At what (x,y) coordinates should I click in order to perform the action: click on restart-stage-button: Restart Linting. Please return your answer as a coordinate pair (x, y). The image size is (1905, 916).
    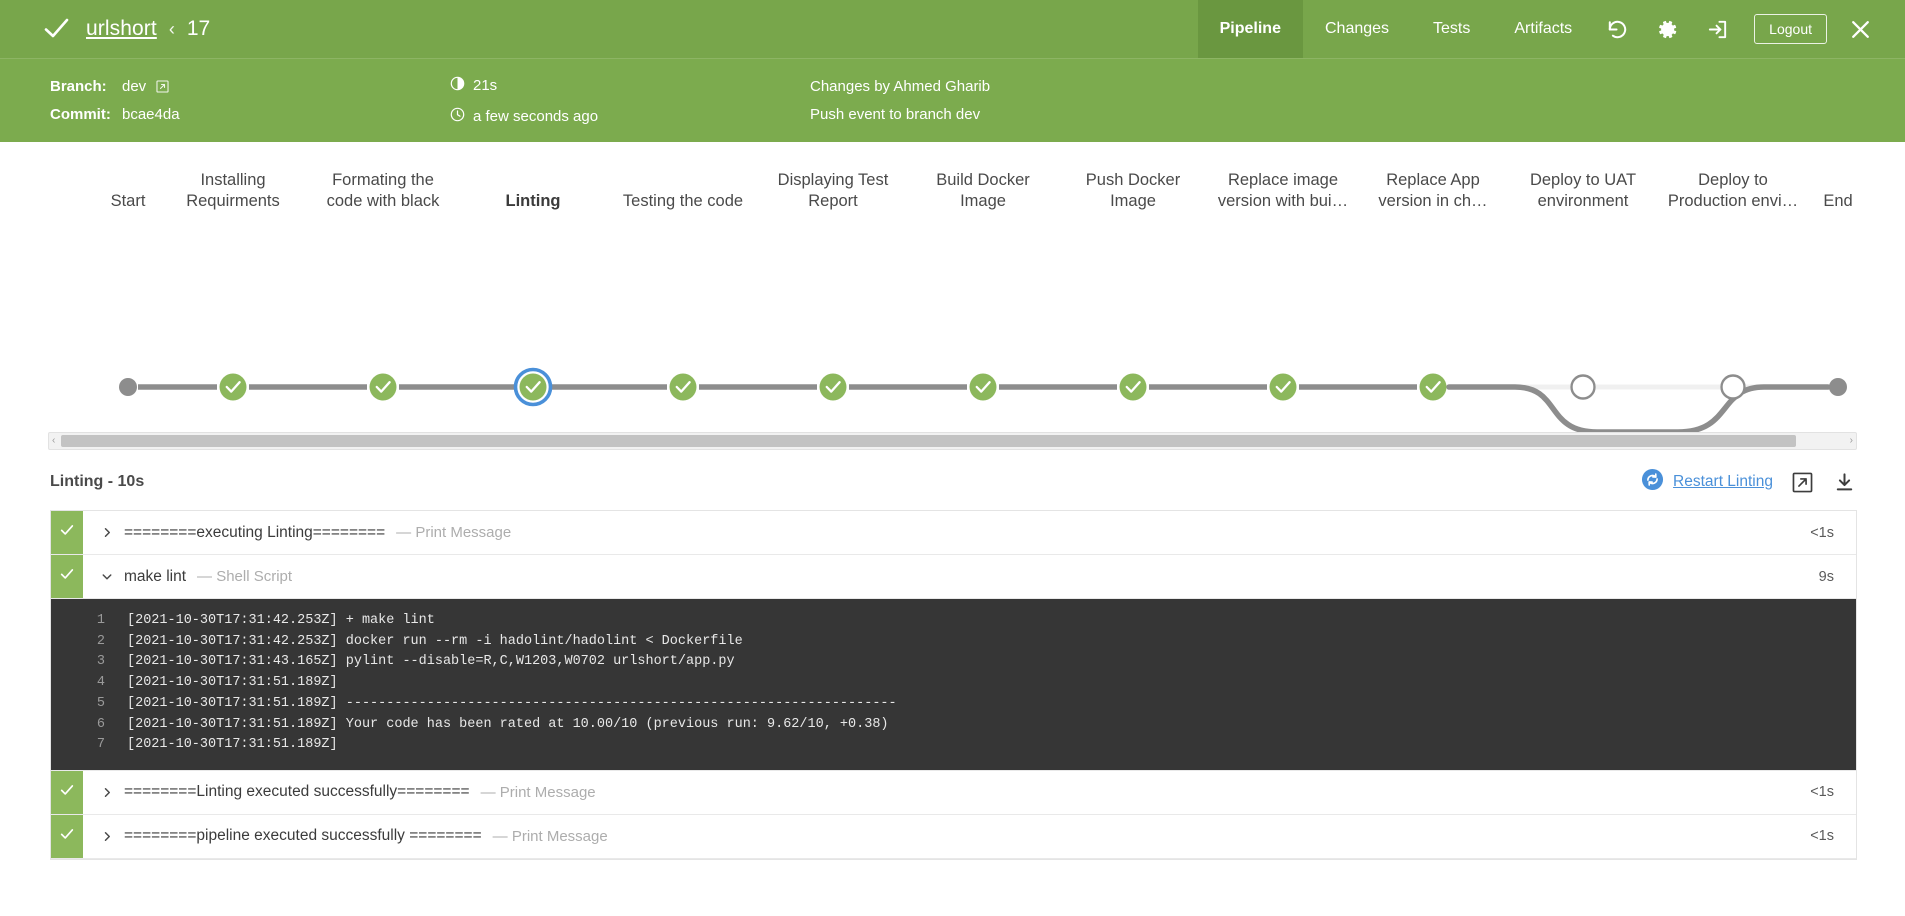
    Looking at the image, I should click on (1707, 482).